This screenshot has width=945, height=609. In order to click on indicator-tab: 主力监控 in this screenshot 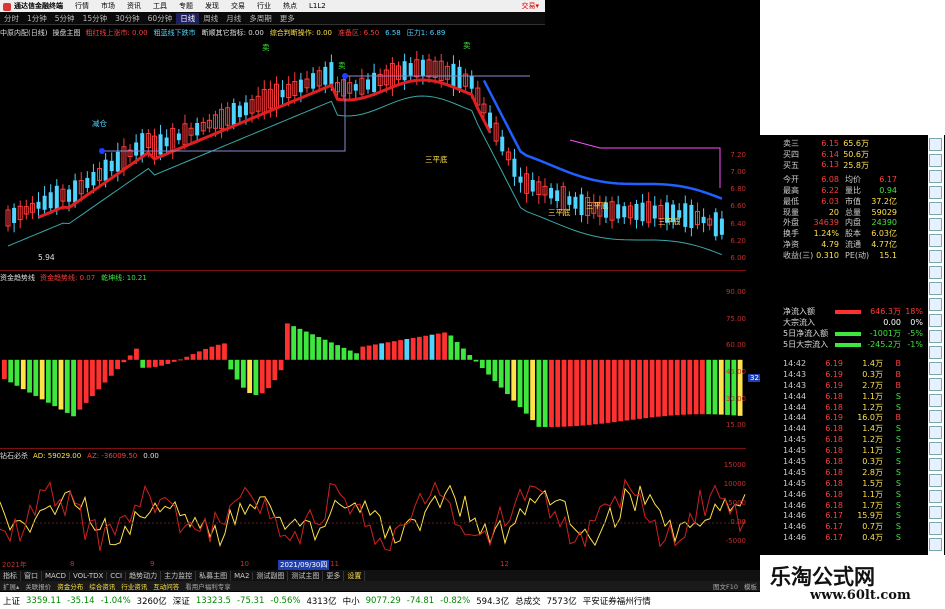, I will do `click(179, 575)`.